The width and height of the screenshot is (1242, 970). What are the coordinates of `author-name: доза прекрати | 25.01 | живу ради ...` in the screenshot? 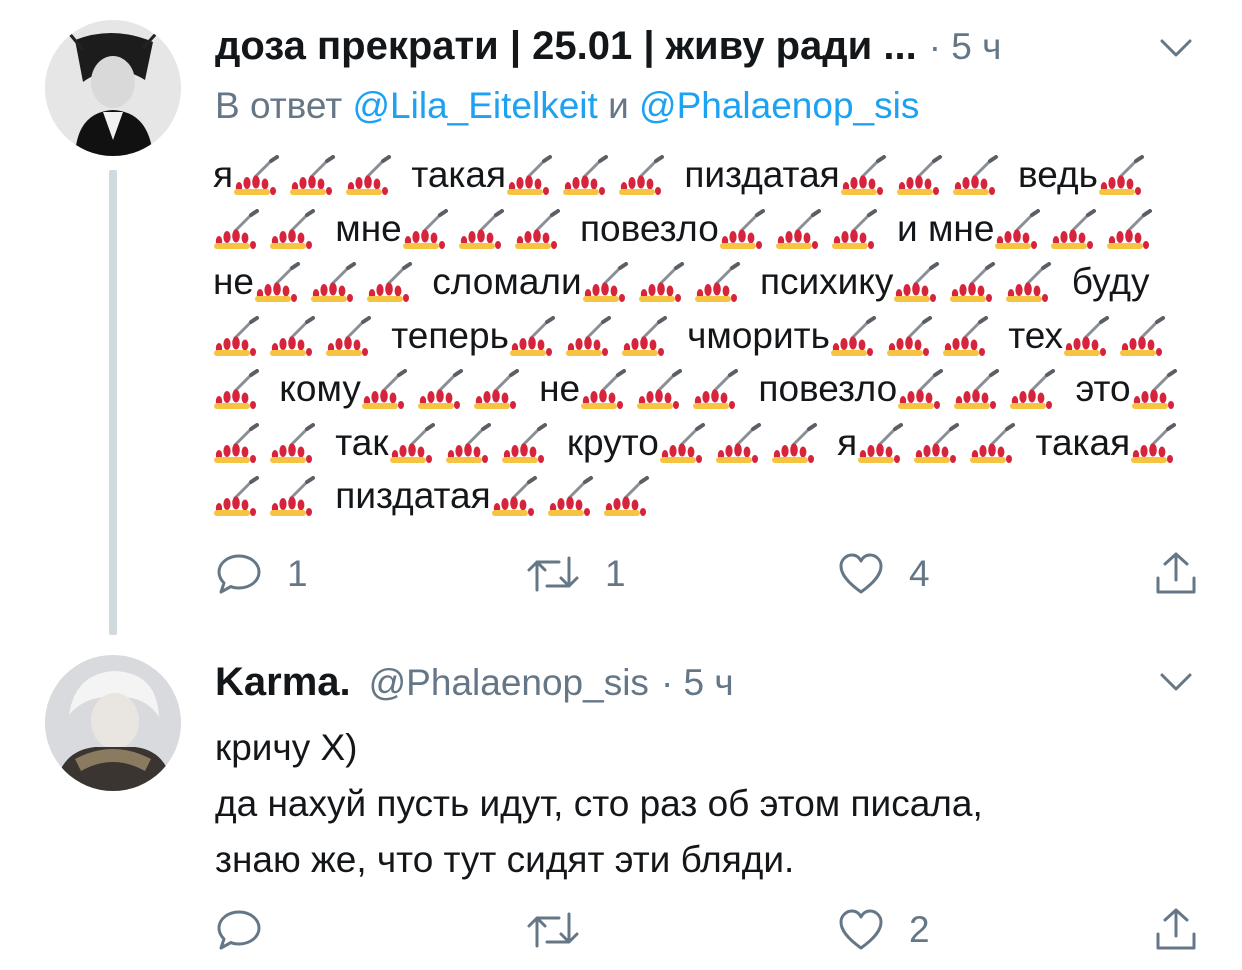 It's located at (566, 46).